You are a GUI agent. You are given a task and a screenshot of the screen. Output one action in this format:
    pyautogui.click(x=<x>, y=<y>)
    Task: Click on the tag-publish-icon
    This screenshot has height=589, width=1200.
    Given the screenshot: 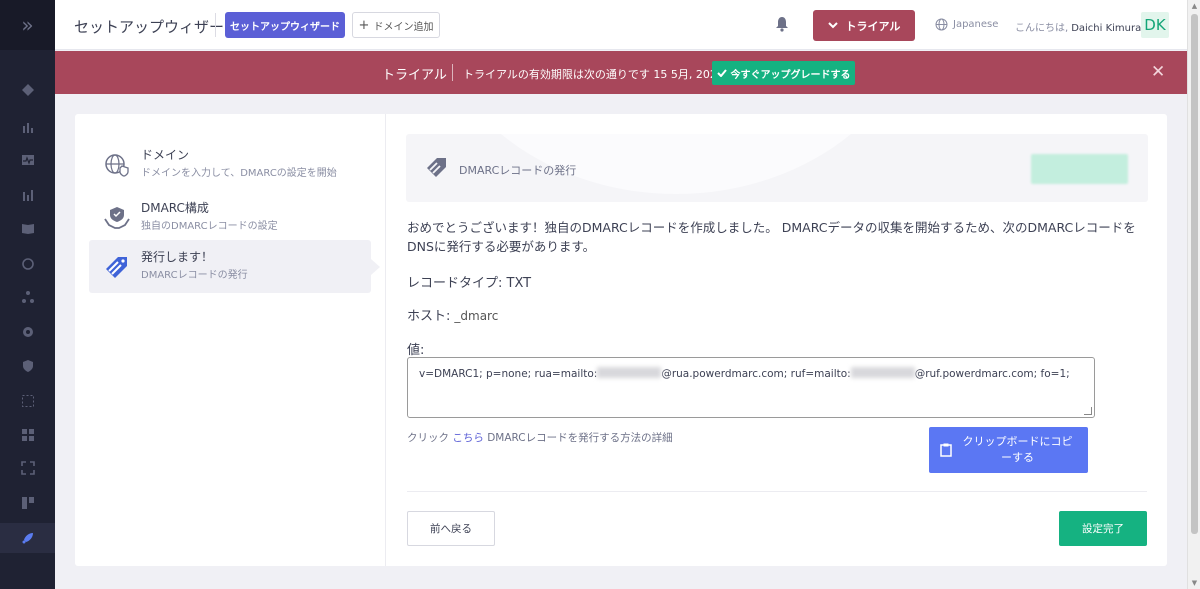 What is the action you would take?
    pyautogui.click(x=116, y=267)
    